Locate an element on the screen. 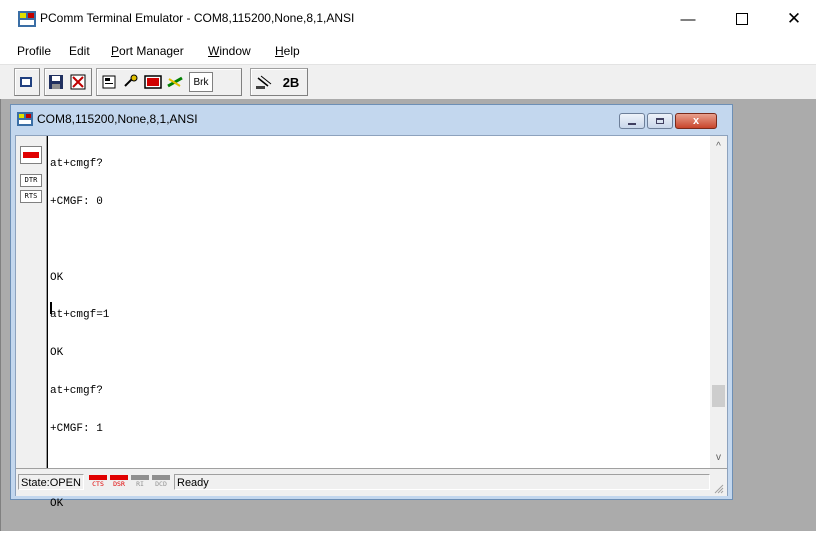 The image size is (816, 536). child-close-button: x is located at coordinates (696, 121).